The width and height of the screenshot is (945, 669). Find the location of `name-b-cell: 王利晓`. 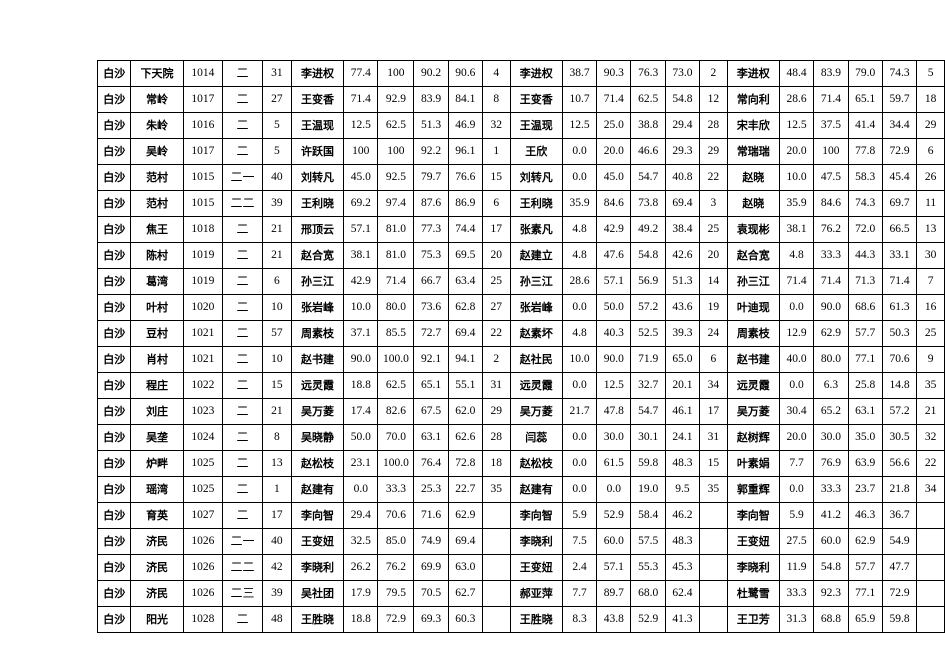

name-b-cell: 王利晓 is located at coordinates (536, 203).